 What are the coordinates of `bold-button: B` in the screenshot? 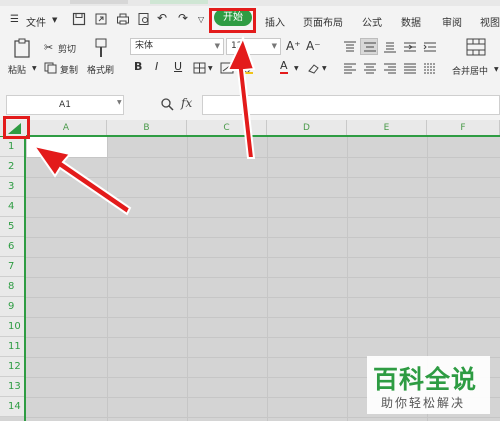 It's located at (138, 66).